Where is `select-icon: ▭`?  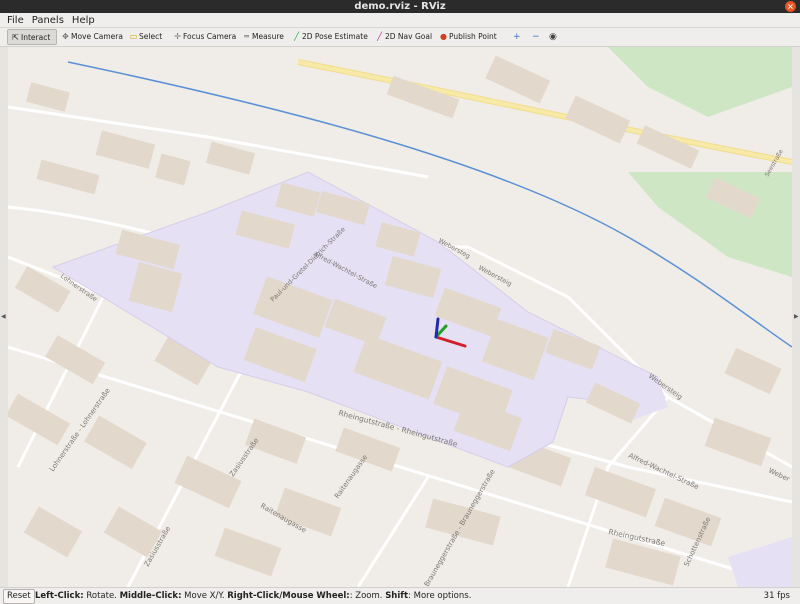
select-icon: ▭ is located at coordinates (133, 36).